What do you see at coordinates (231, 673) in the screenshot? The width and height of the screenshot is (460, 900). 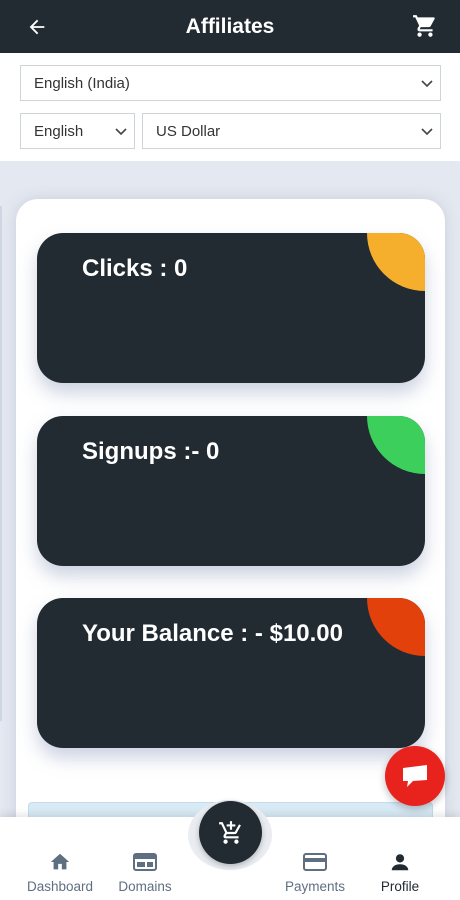 I see `balance-card: Your Balance : - $10.00` at bounding box center [231, 673].